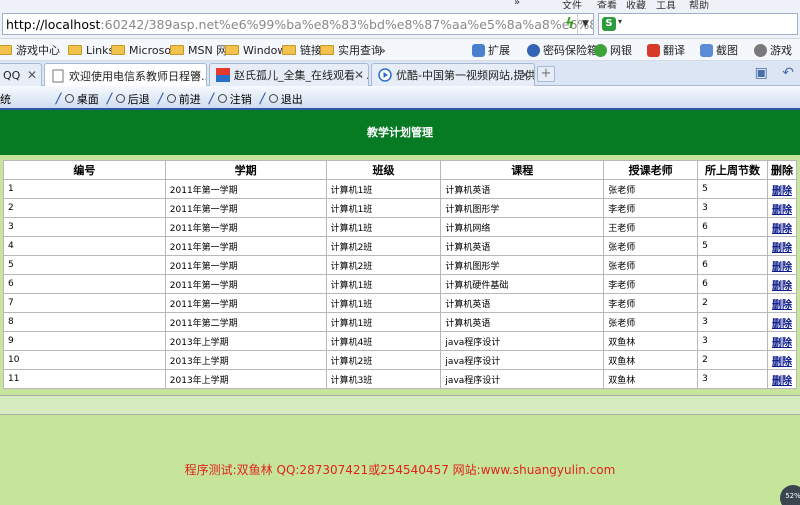 This screenshot has width=800, height=505. Describe the element at coordinates (84, 341) in the screenshot. I see `cell-id: 9` at that location.